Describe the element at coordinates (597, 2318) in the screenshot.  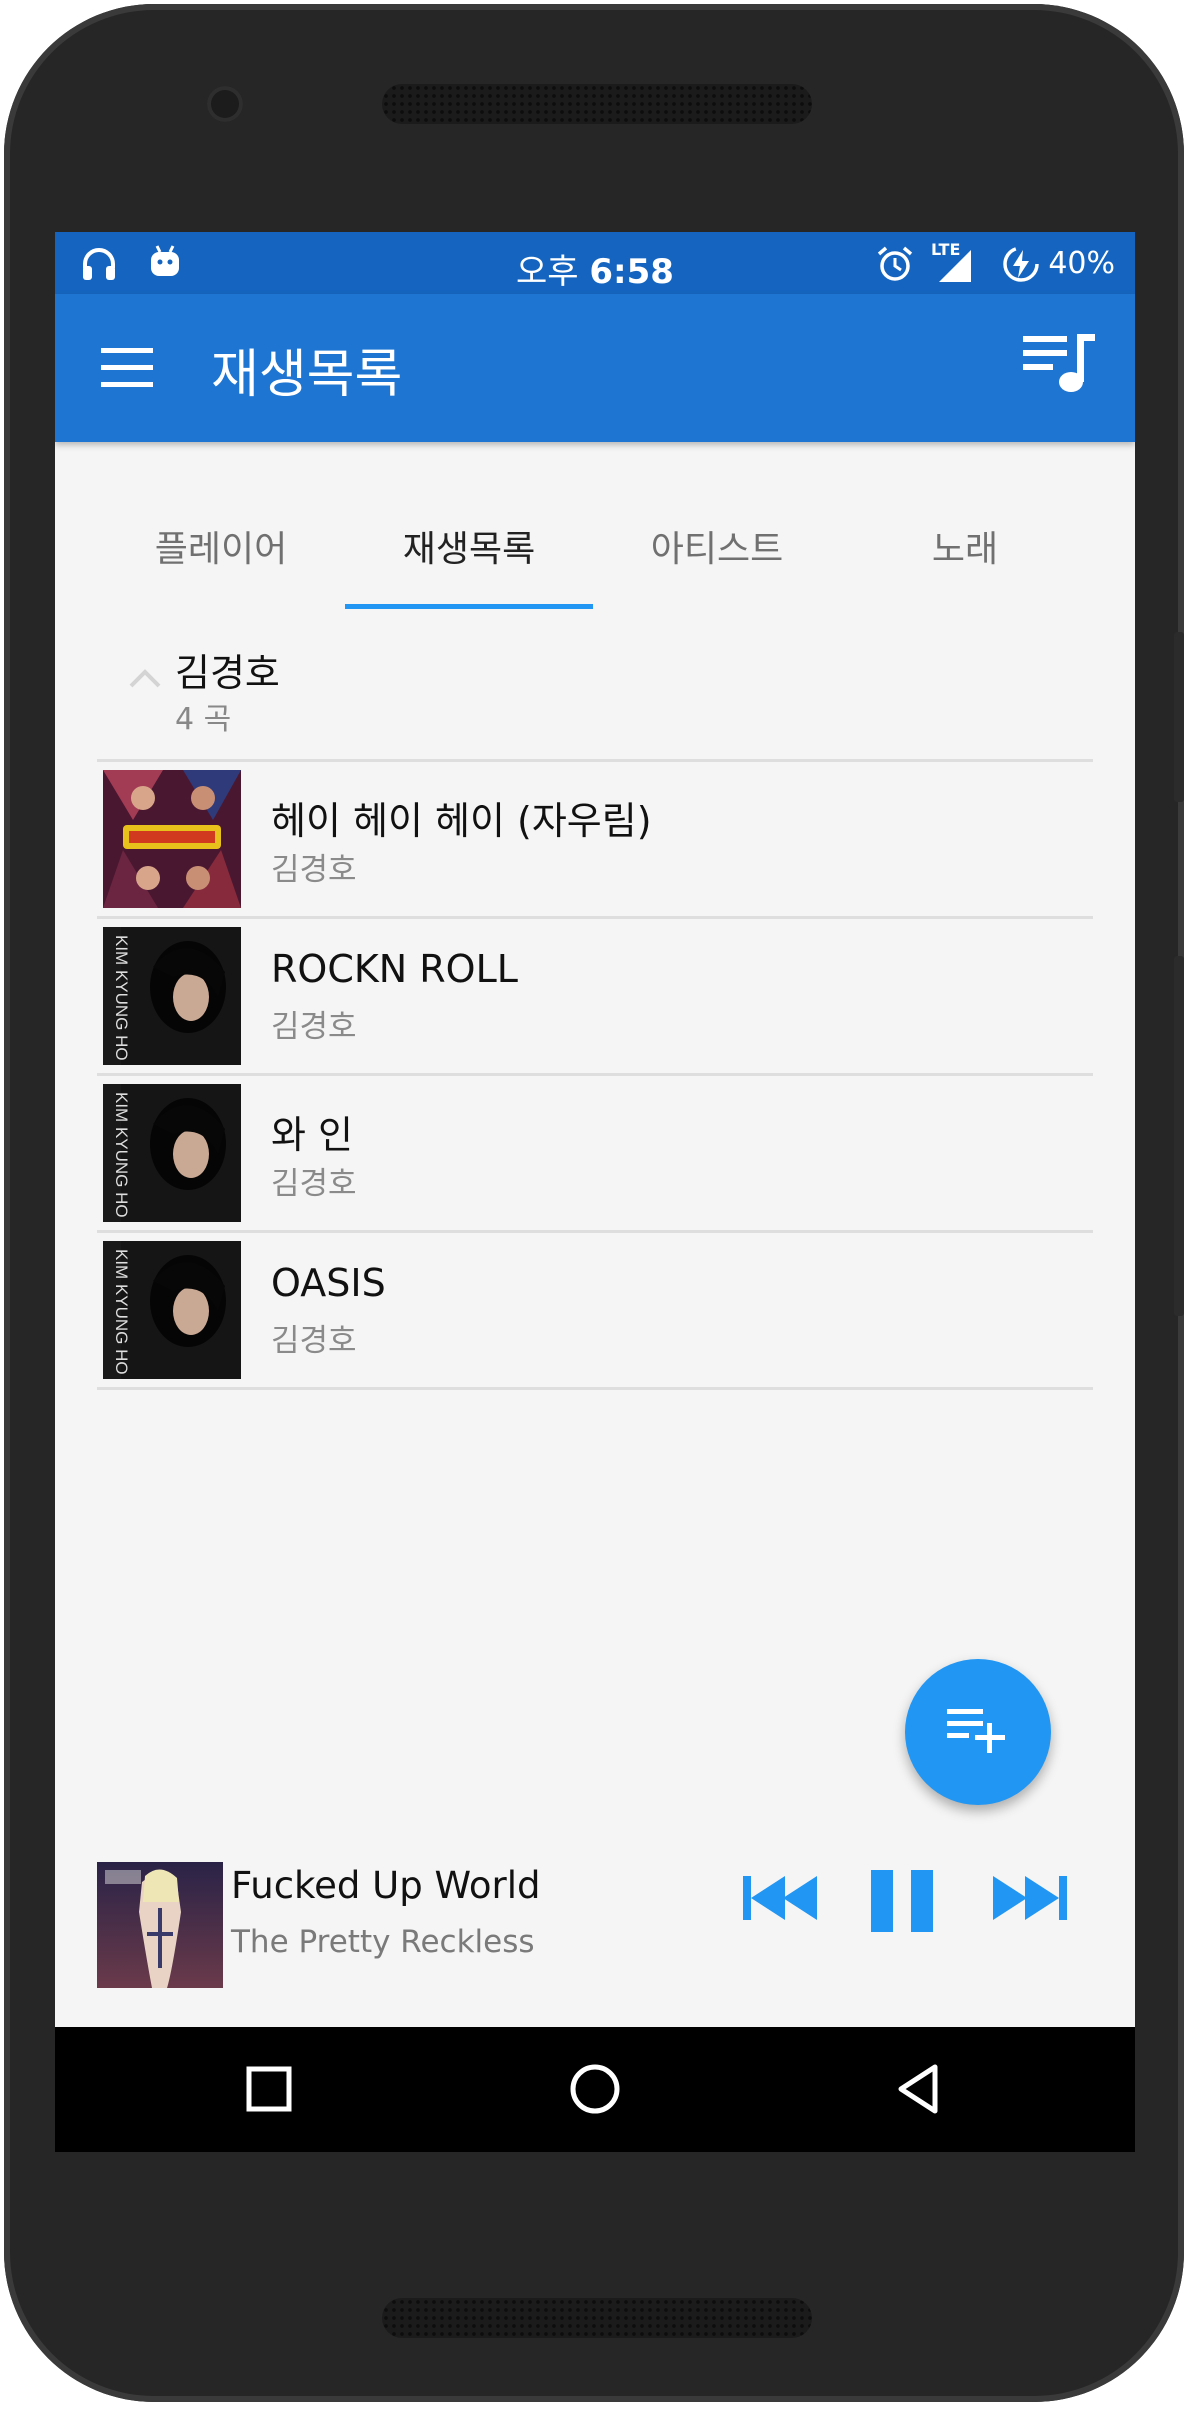
I see `bottom-speaker-grille` at that location.